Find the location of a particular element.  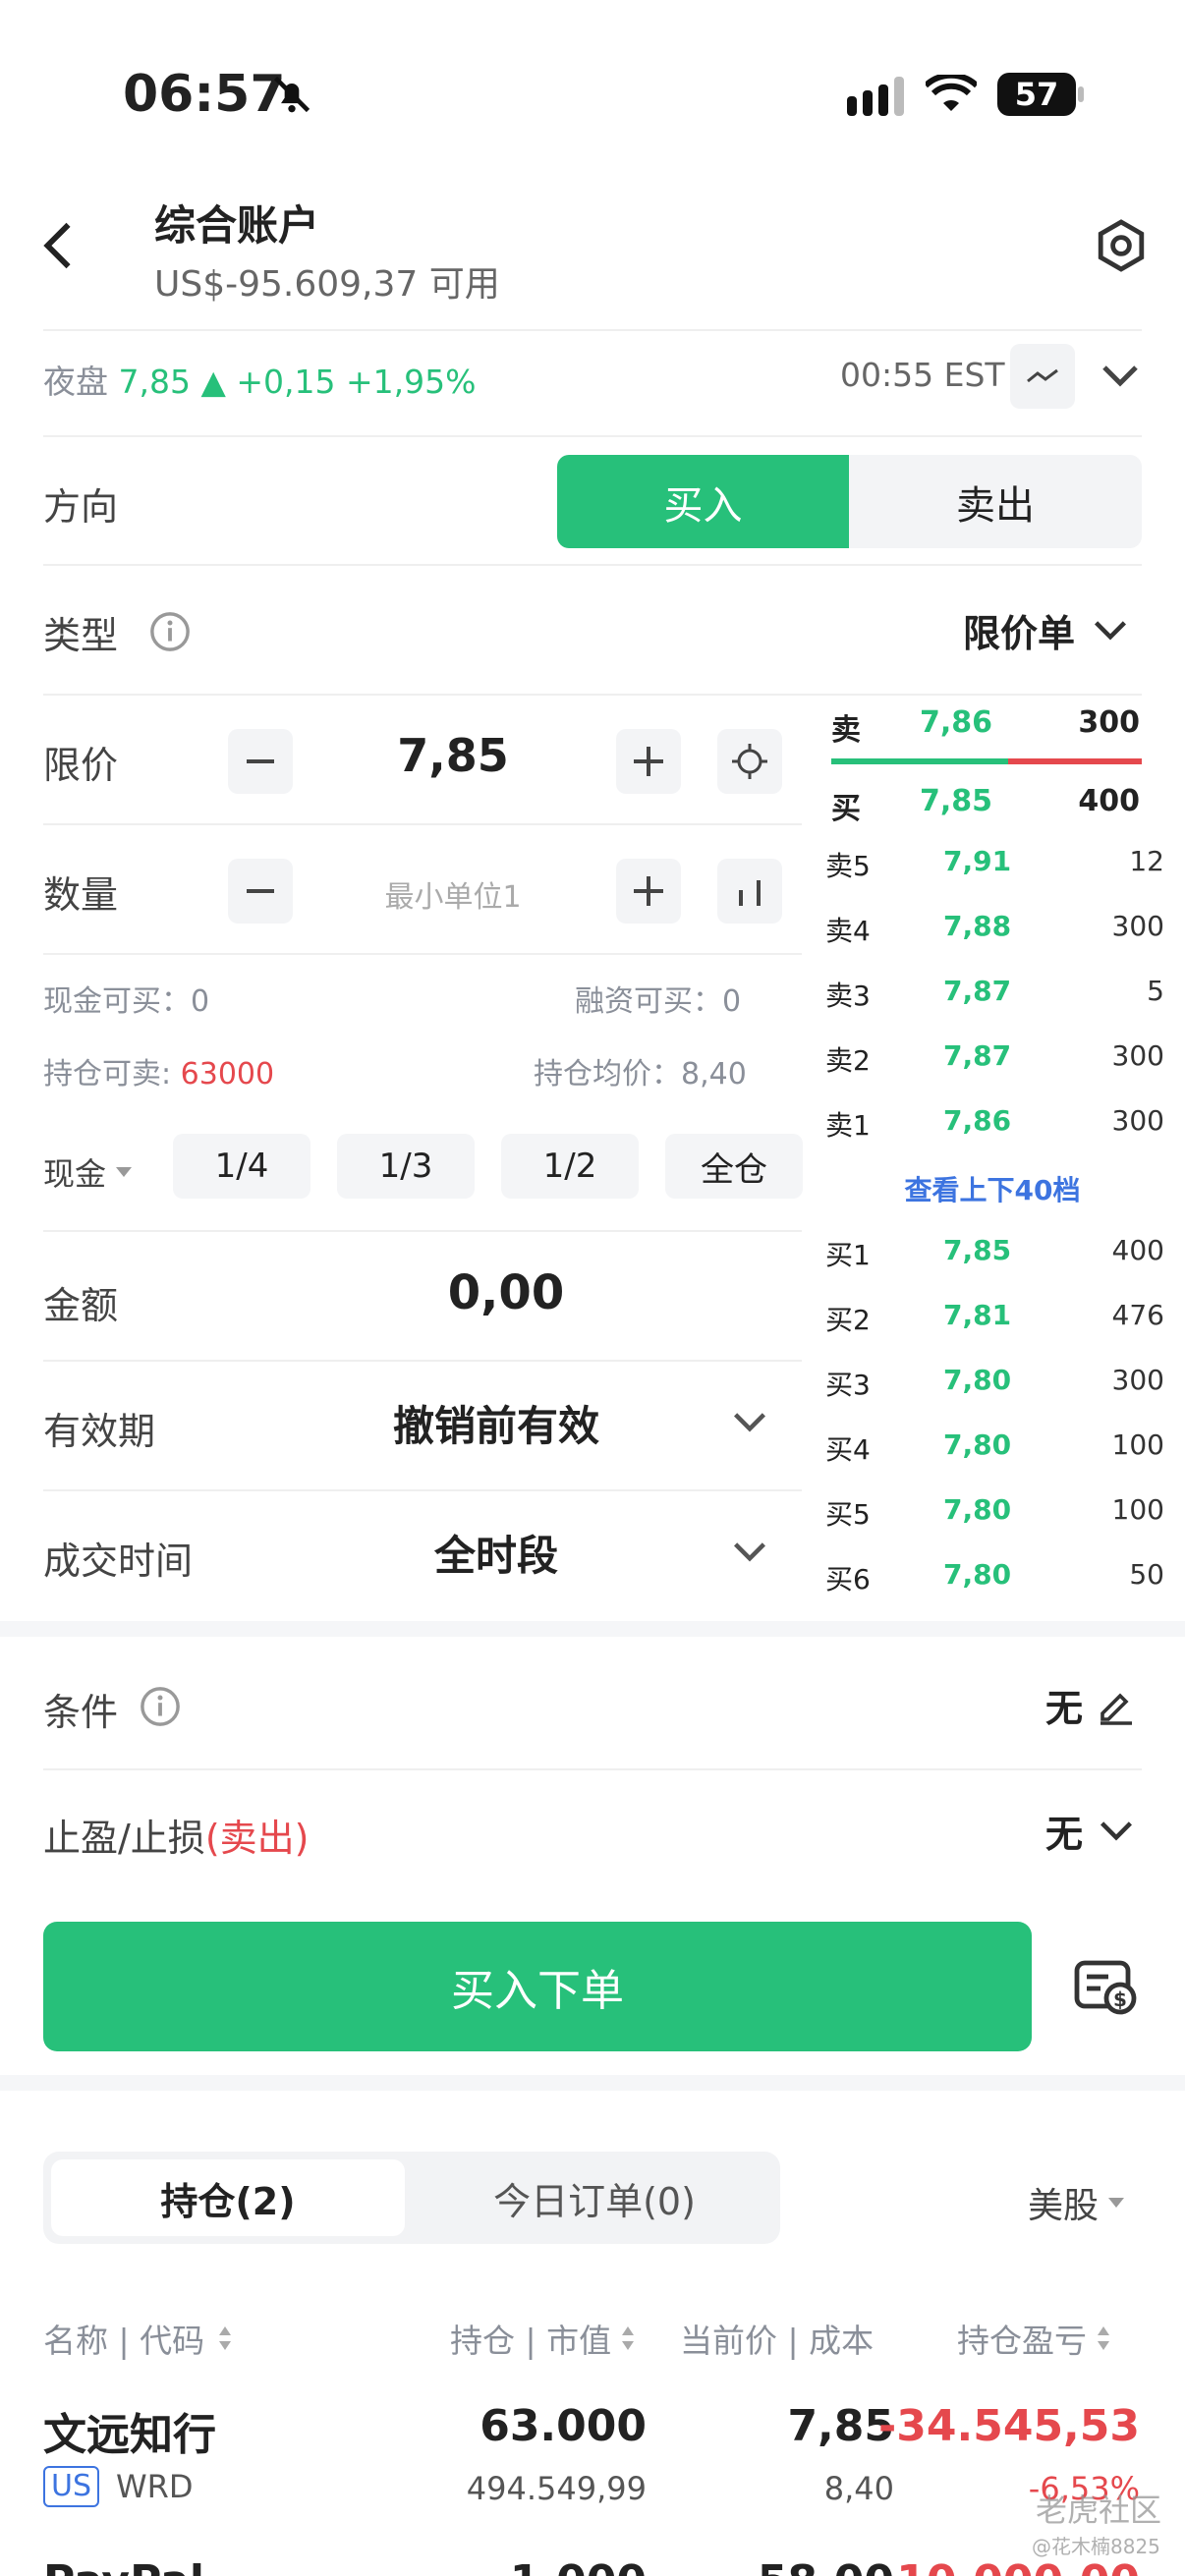

buy-order-button: 买入下单 is located at coordinates (538, 1986).